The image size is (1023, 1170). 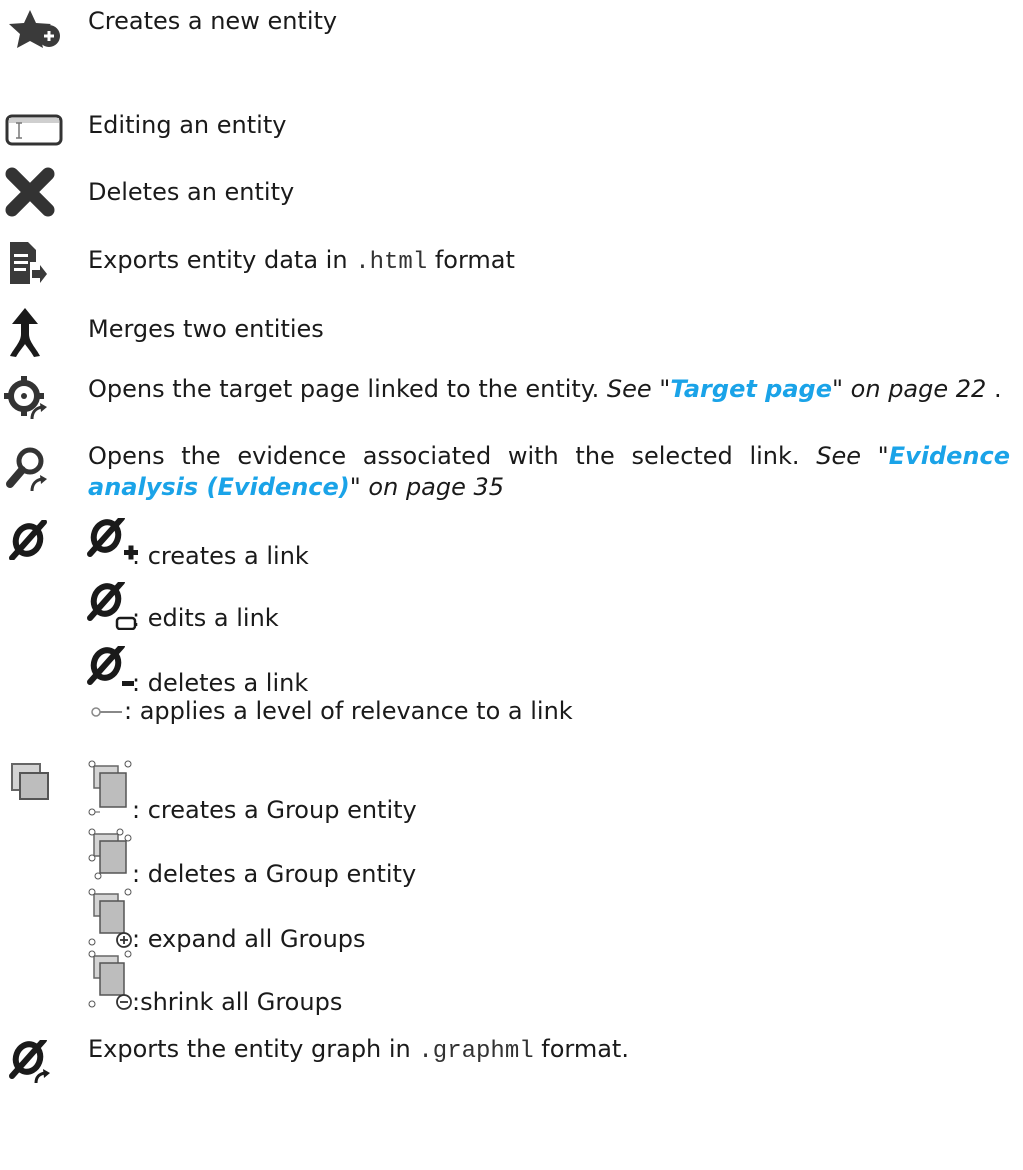 I want to click on delete-entity-text: Deletes an entity, so click(x=191, y=192).